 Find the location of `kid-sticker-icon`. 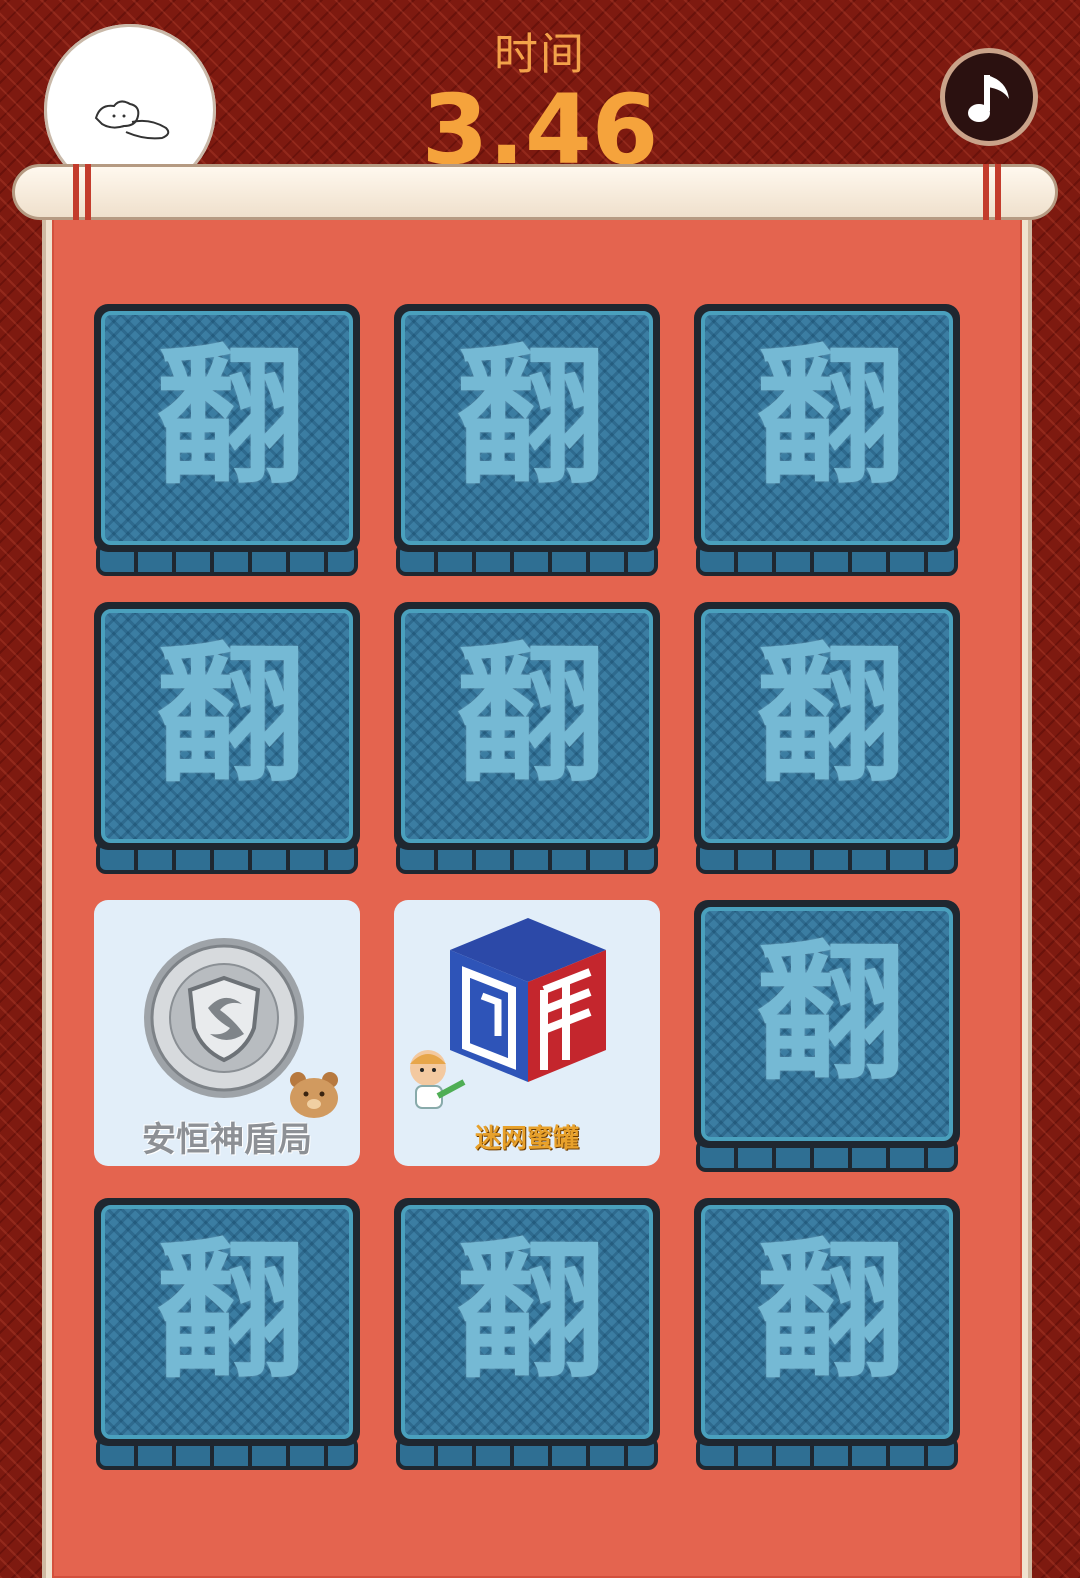

kid-sticker-icon is located at coordinates (438, 1079).